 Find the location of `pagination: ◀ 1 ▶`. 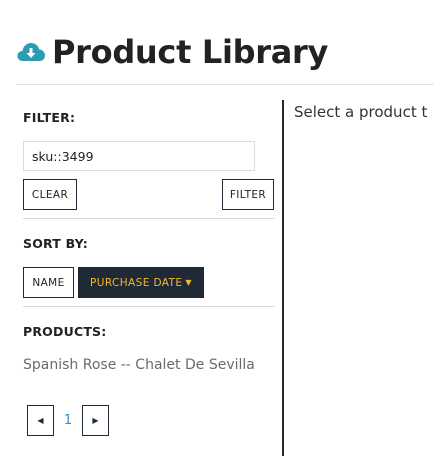

pagination: ◀ 1 ▶ is located at coordinates (68, 420).